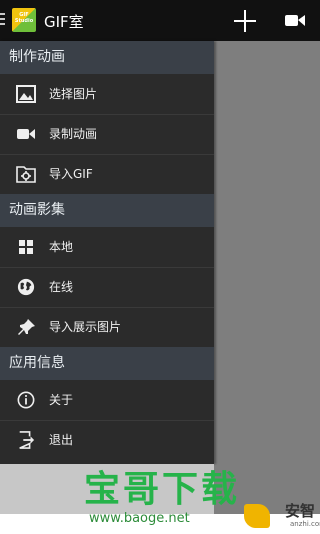 The height and width of the screenshot is (534, 320). What do you see at coordinates (107, 94) in the screenshot?
I see `drawer-item-select-image: 选择图片` at bounding box center [107, 94].